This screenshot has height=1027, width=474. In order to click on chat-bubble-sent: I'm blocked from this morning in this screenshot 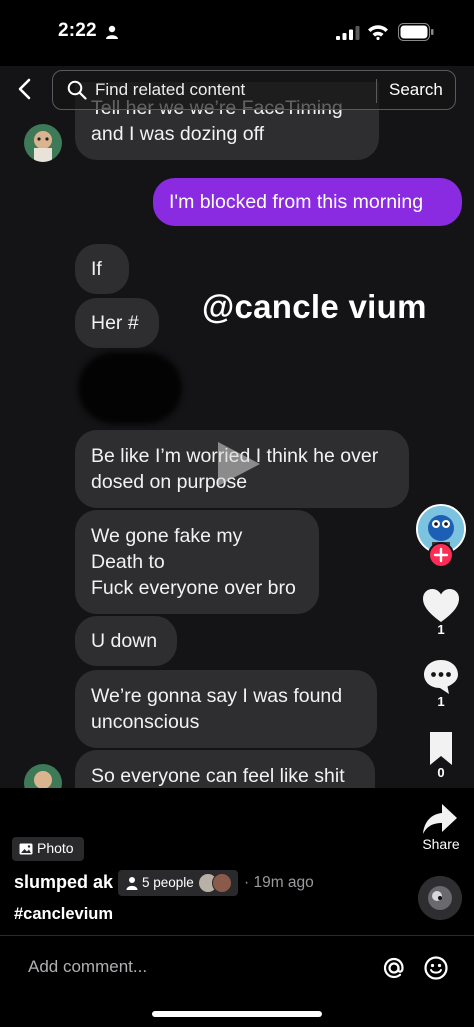, I will do `click(307, 202)`.